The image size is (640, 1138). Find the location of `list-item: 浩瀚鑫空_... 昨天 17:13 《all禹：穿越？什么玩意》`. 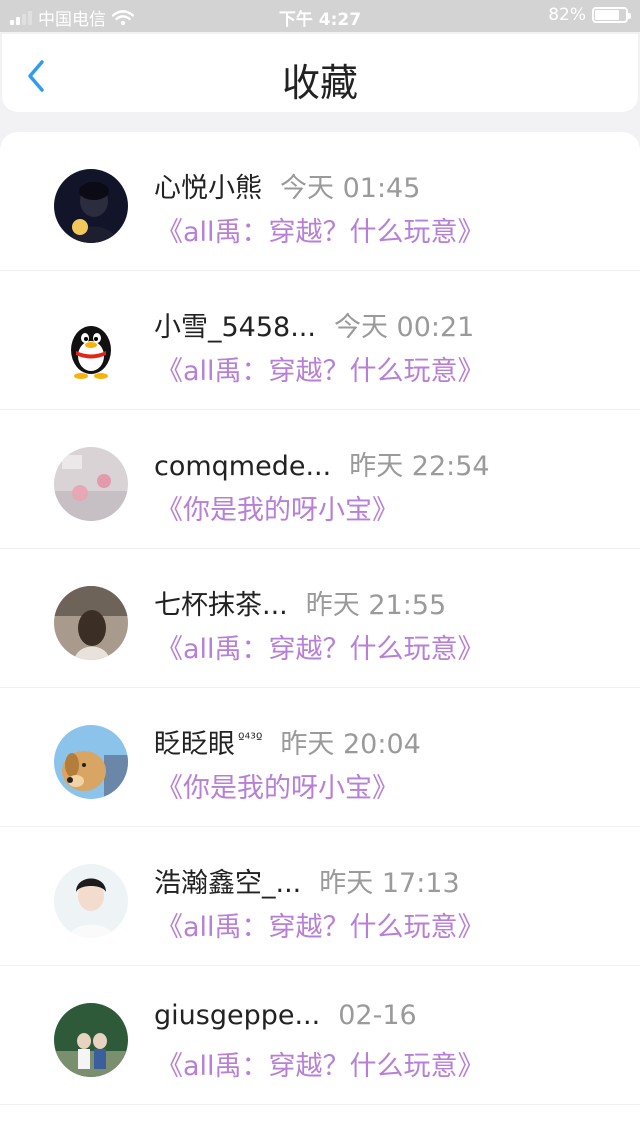

list-item: 浩瀚鑫空_... 昨天 17:13 《all禹：穿越？什么玩意》 is located at coordinates (320, 896).